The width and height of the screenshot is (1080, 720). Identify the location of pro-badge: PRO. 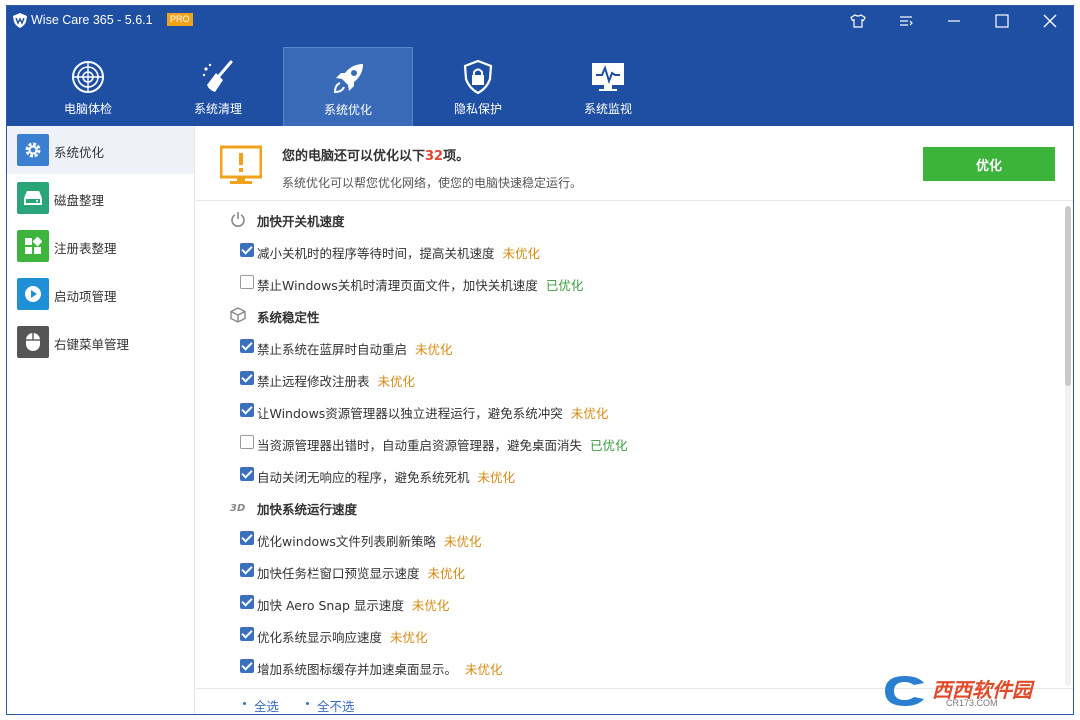
(180, 19).